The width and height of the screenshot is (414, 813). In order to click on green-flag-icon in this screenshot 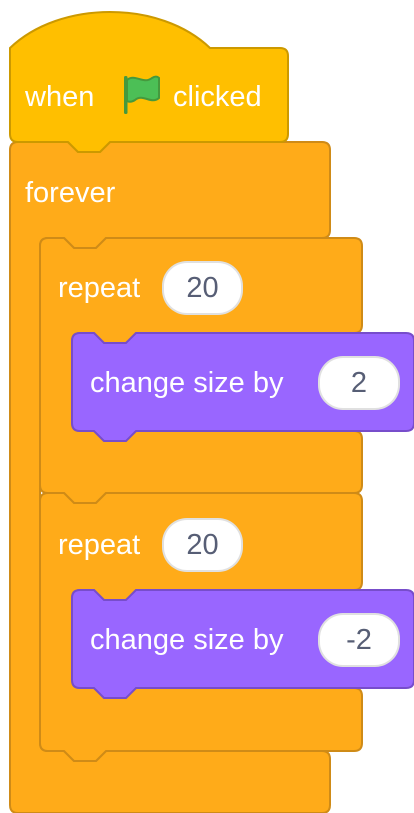, I will do `click(142, 94)`.